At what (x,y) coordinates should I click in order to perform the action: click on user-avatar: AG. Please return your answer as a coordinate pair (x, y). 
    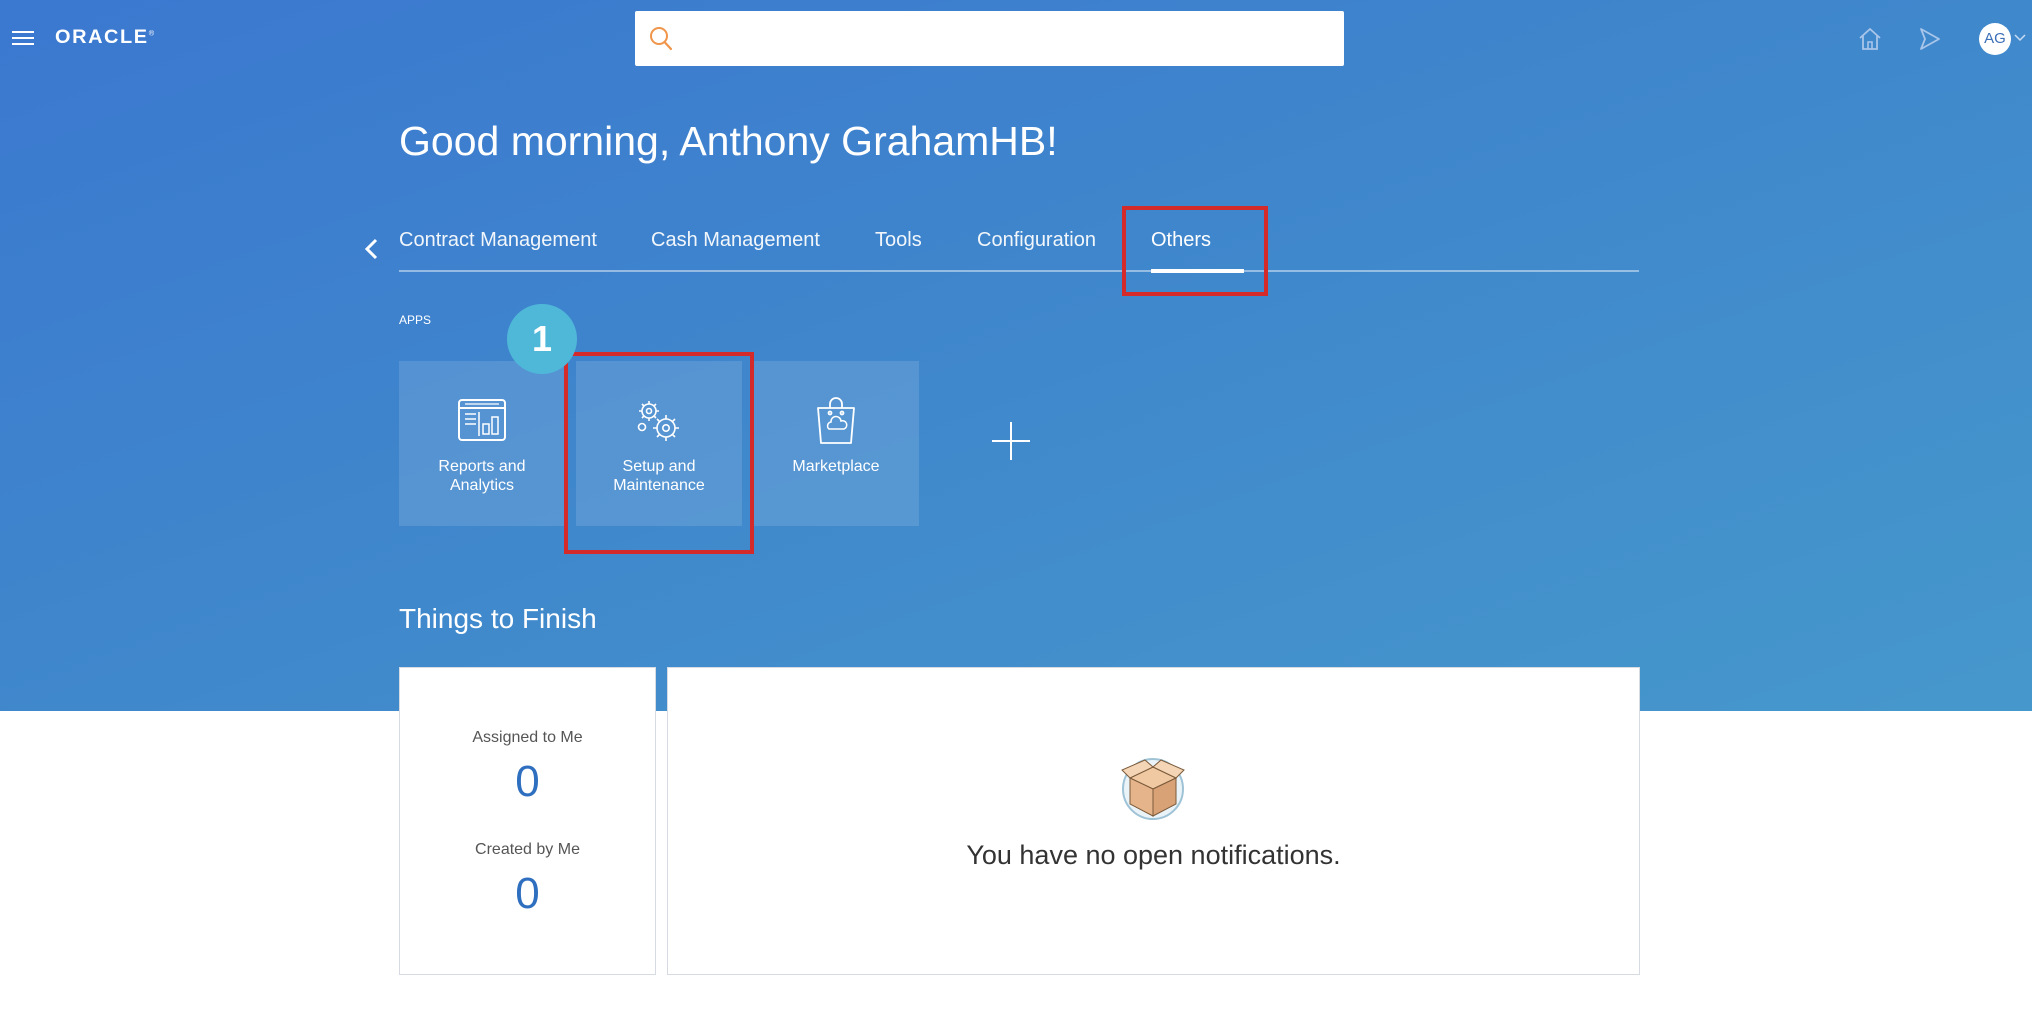
    Looking at the image, I should click on (1995, 39).